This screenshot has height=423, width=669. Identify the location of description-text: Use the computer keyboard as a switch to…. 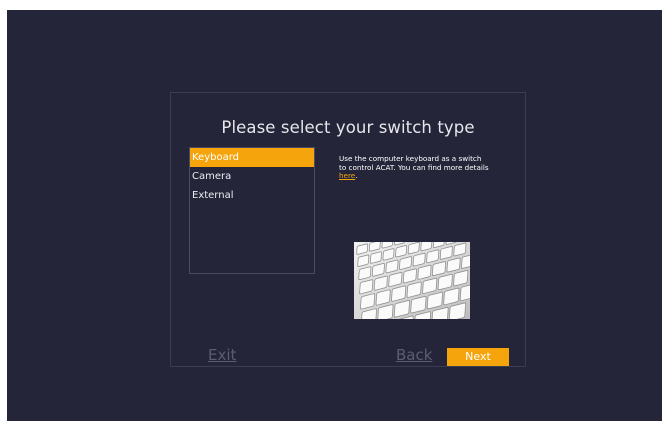
(414, 163).